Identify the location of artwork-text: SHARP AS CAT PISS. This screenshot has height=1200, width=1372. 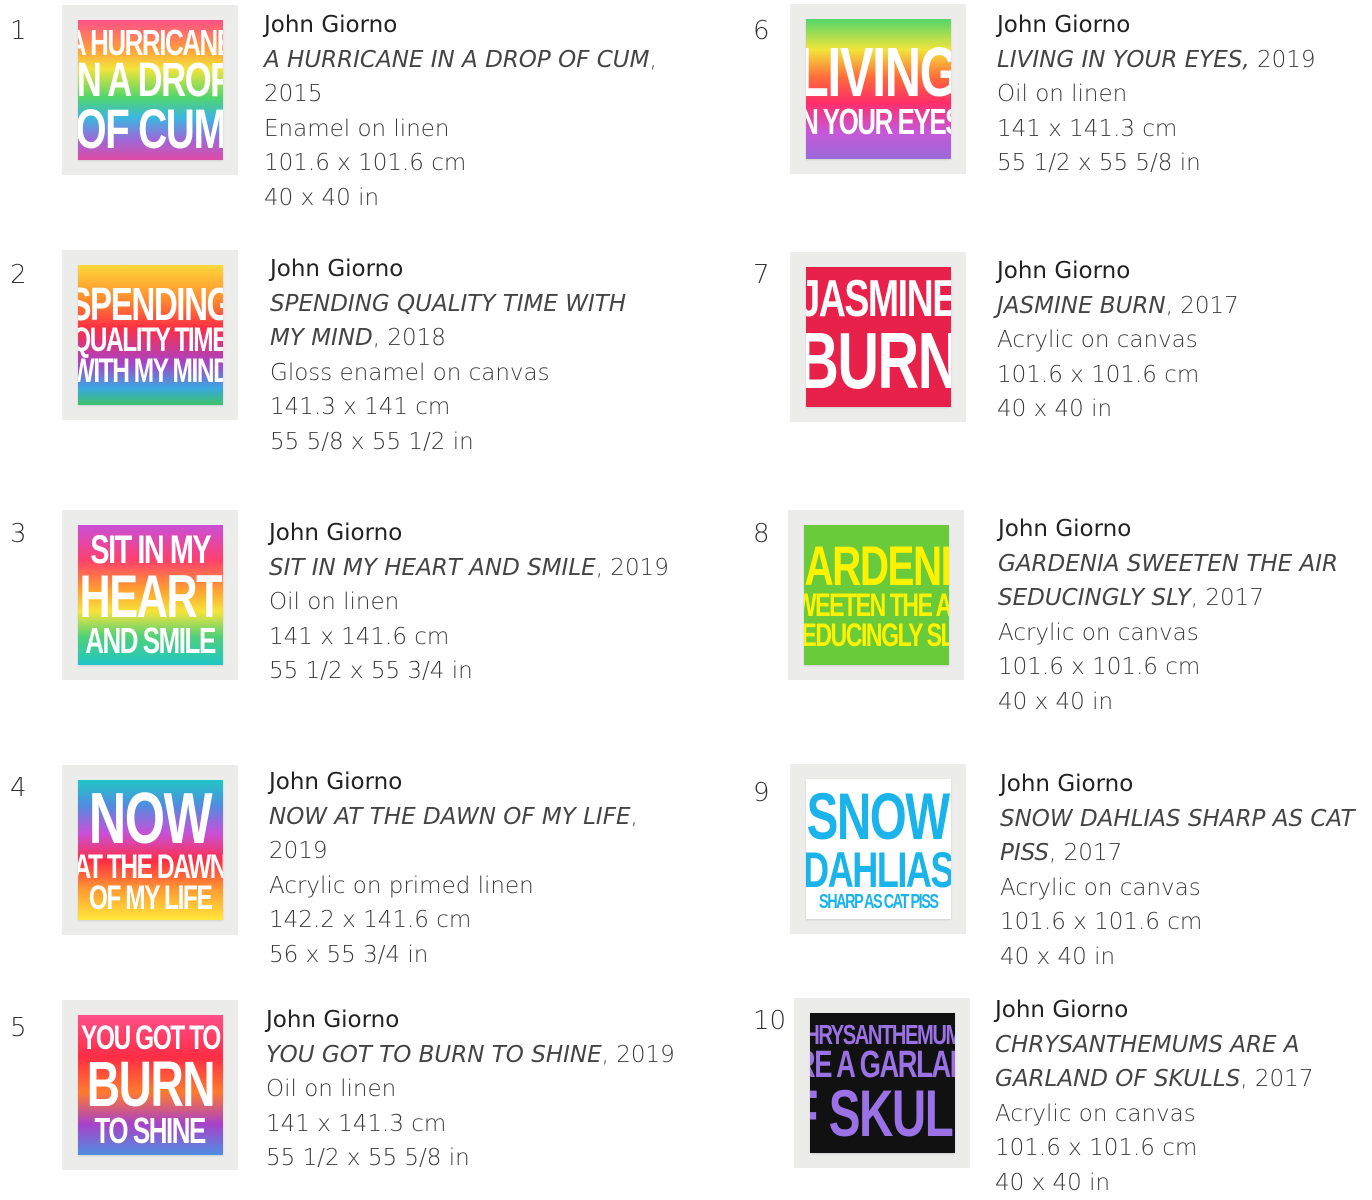
(878, 902).